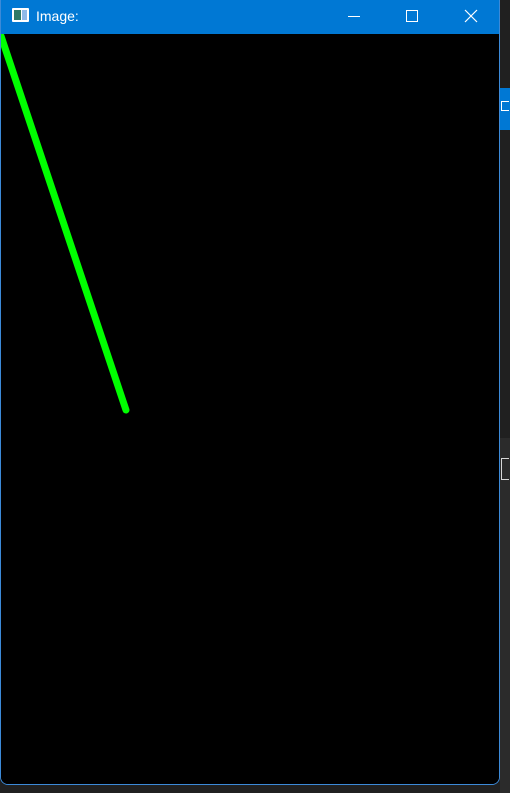 The width and height of the screenshot is (510, 793). Describe the element at coordinates (505, 615) in the screenshot. I see `background-editor-edge` at that location.